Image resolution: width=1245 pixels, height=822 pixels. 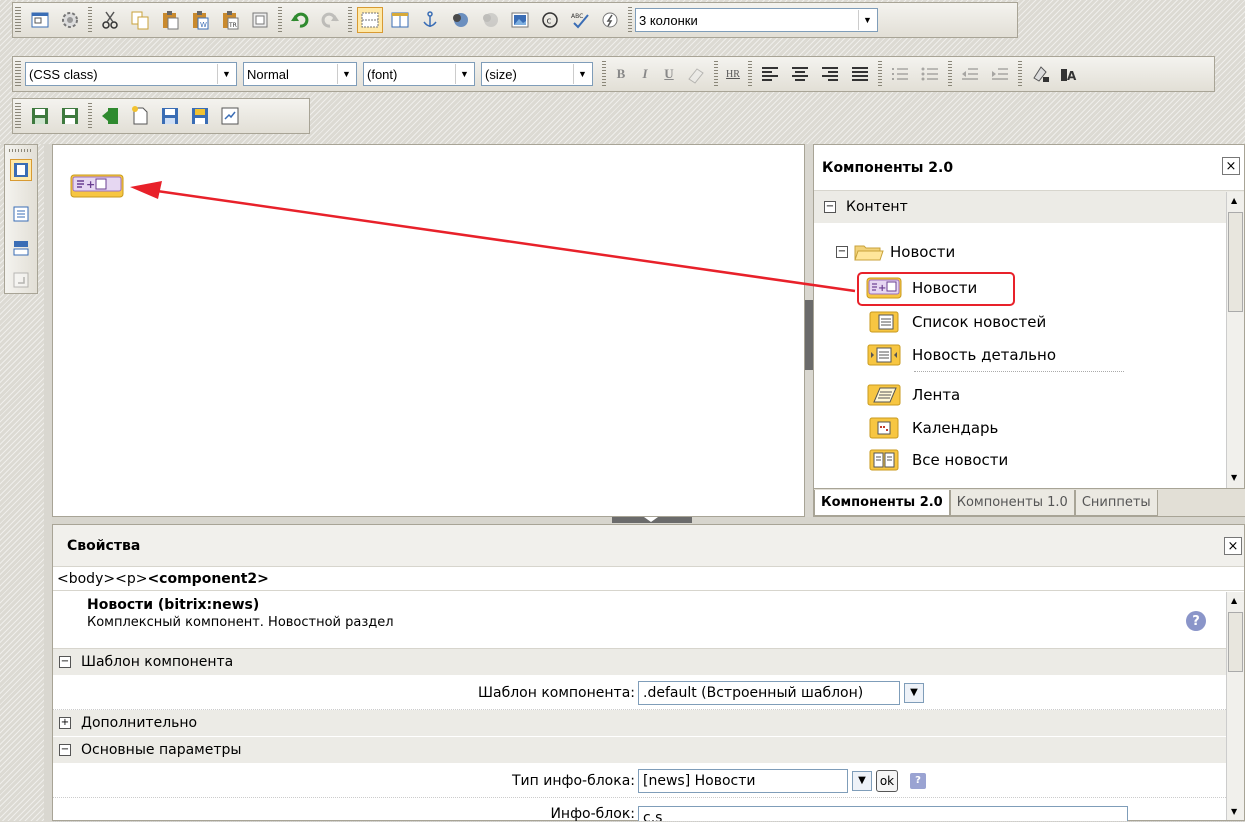 I want to click on table-icon, so click(x=400, y=20).